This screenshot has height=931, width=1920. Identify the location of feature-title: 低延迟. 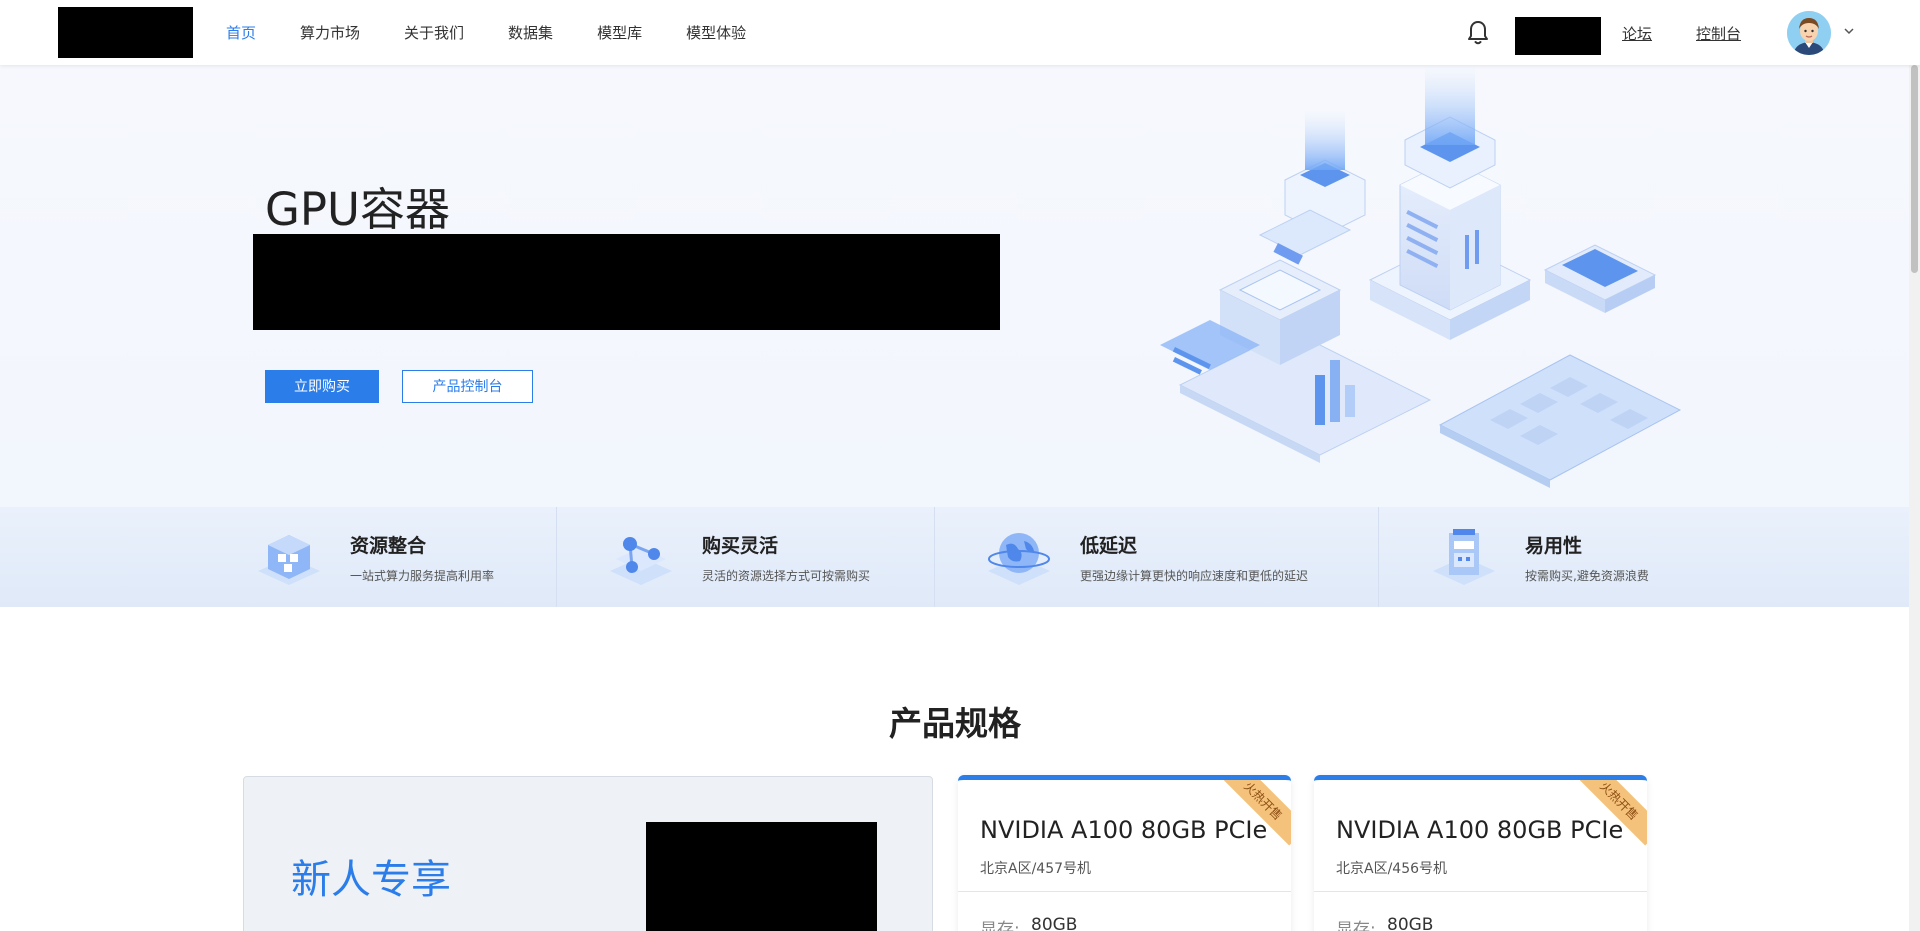
(1109, 546).